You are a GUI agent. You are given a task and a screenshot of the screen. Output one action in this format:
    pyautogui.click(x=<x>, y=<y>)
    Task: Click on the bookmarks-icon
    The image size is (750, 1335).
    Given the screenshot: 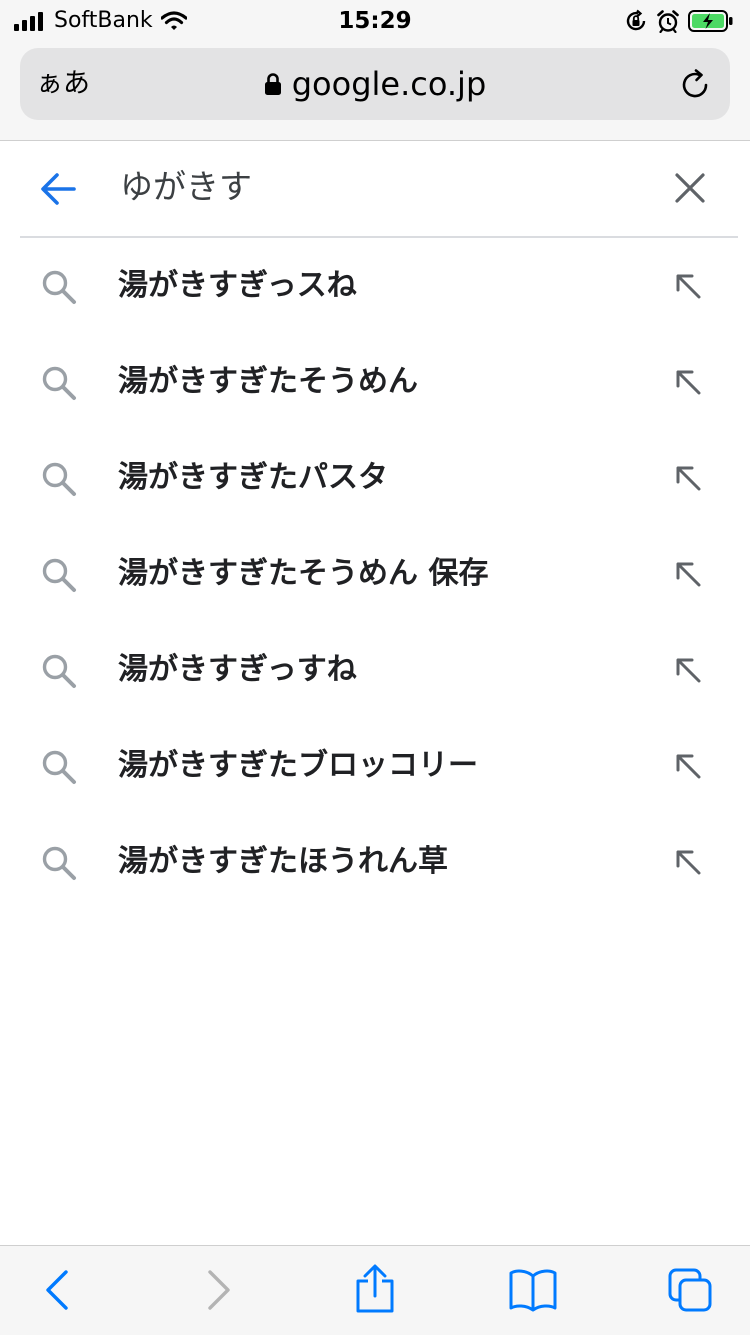 What is the action you would take?
    pyautogui.click(x=533, y=1290)
    